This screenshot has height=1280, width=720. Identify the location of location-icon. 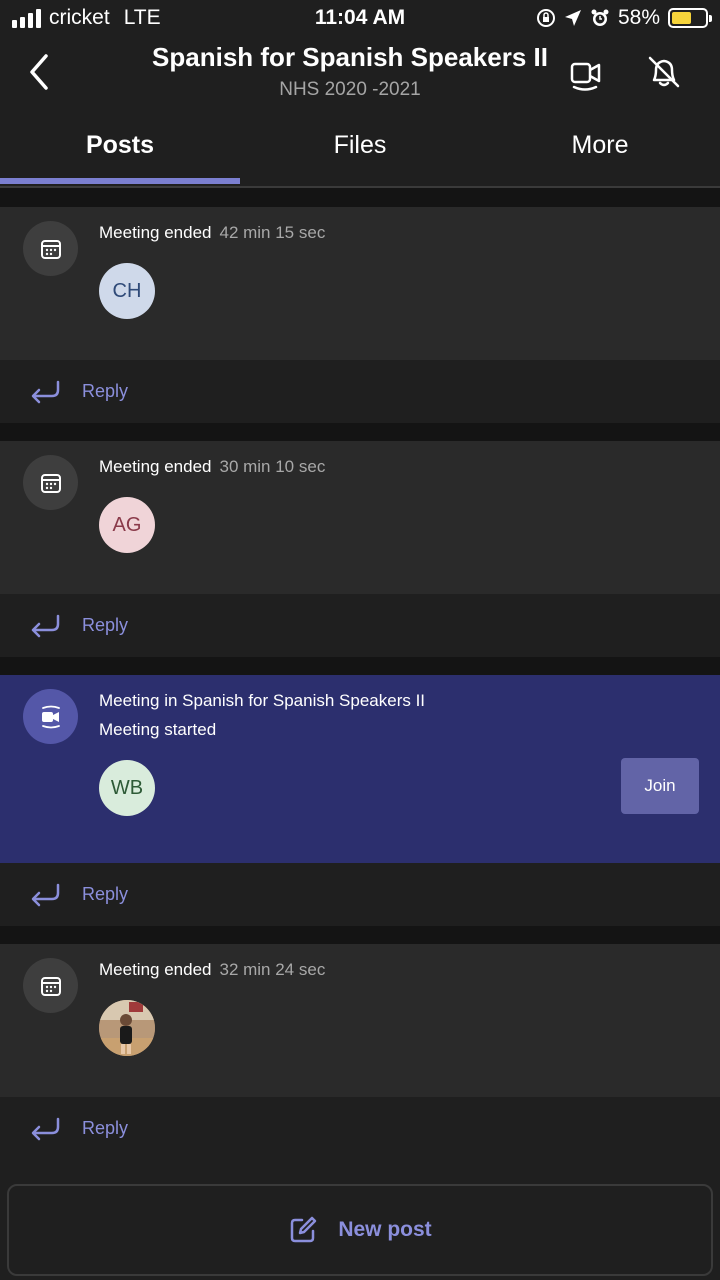
(572, 18).